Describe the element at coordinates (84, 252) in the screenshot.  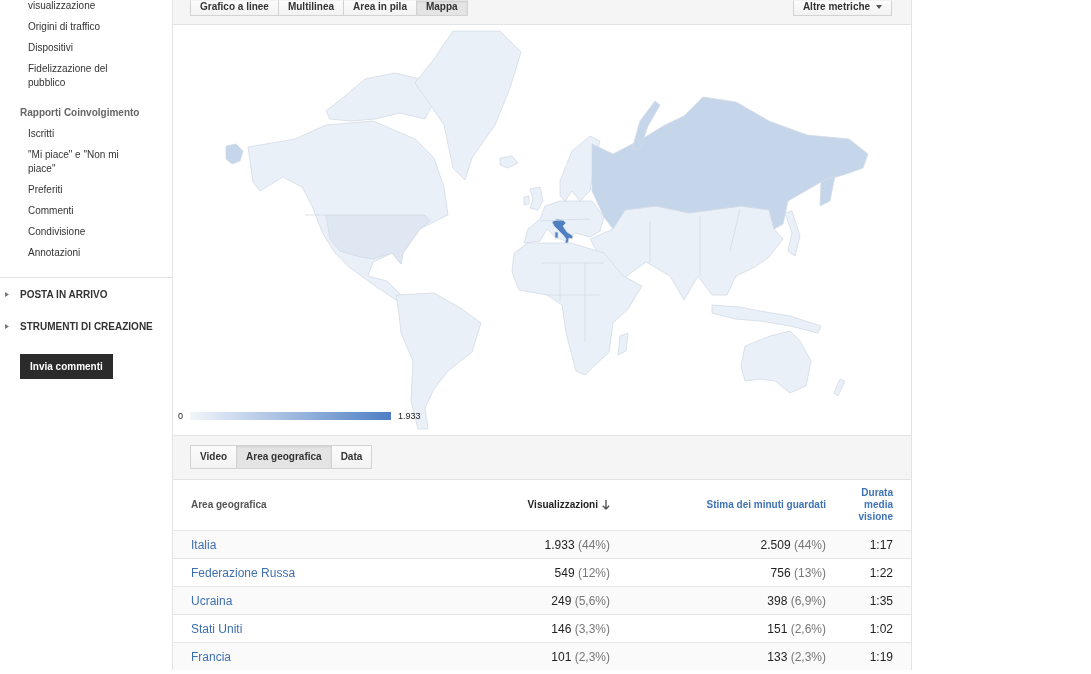
I see `sidebar-item: Annotazioni` at that location.